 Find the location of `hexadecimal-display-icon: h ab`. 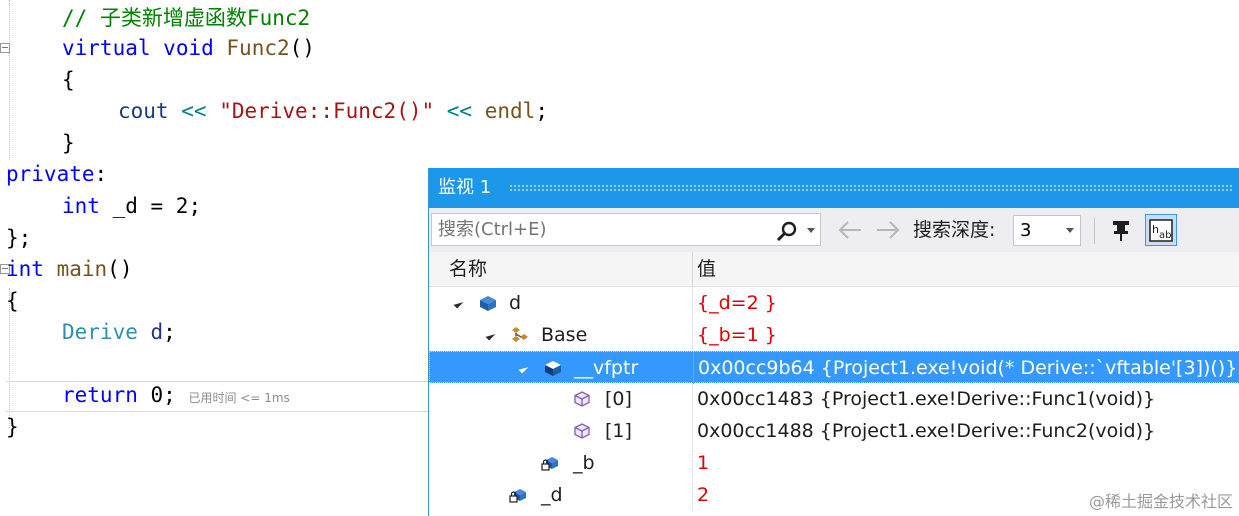

hexadecimal-display-icon: h ab is located at coordinates (1161, 230).